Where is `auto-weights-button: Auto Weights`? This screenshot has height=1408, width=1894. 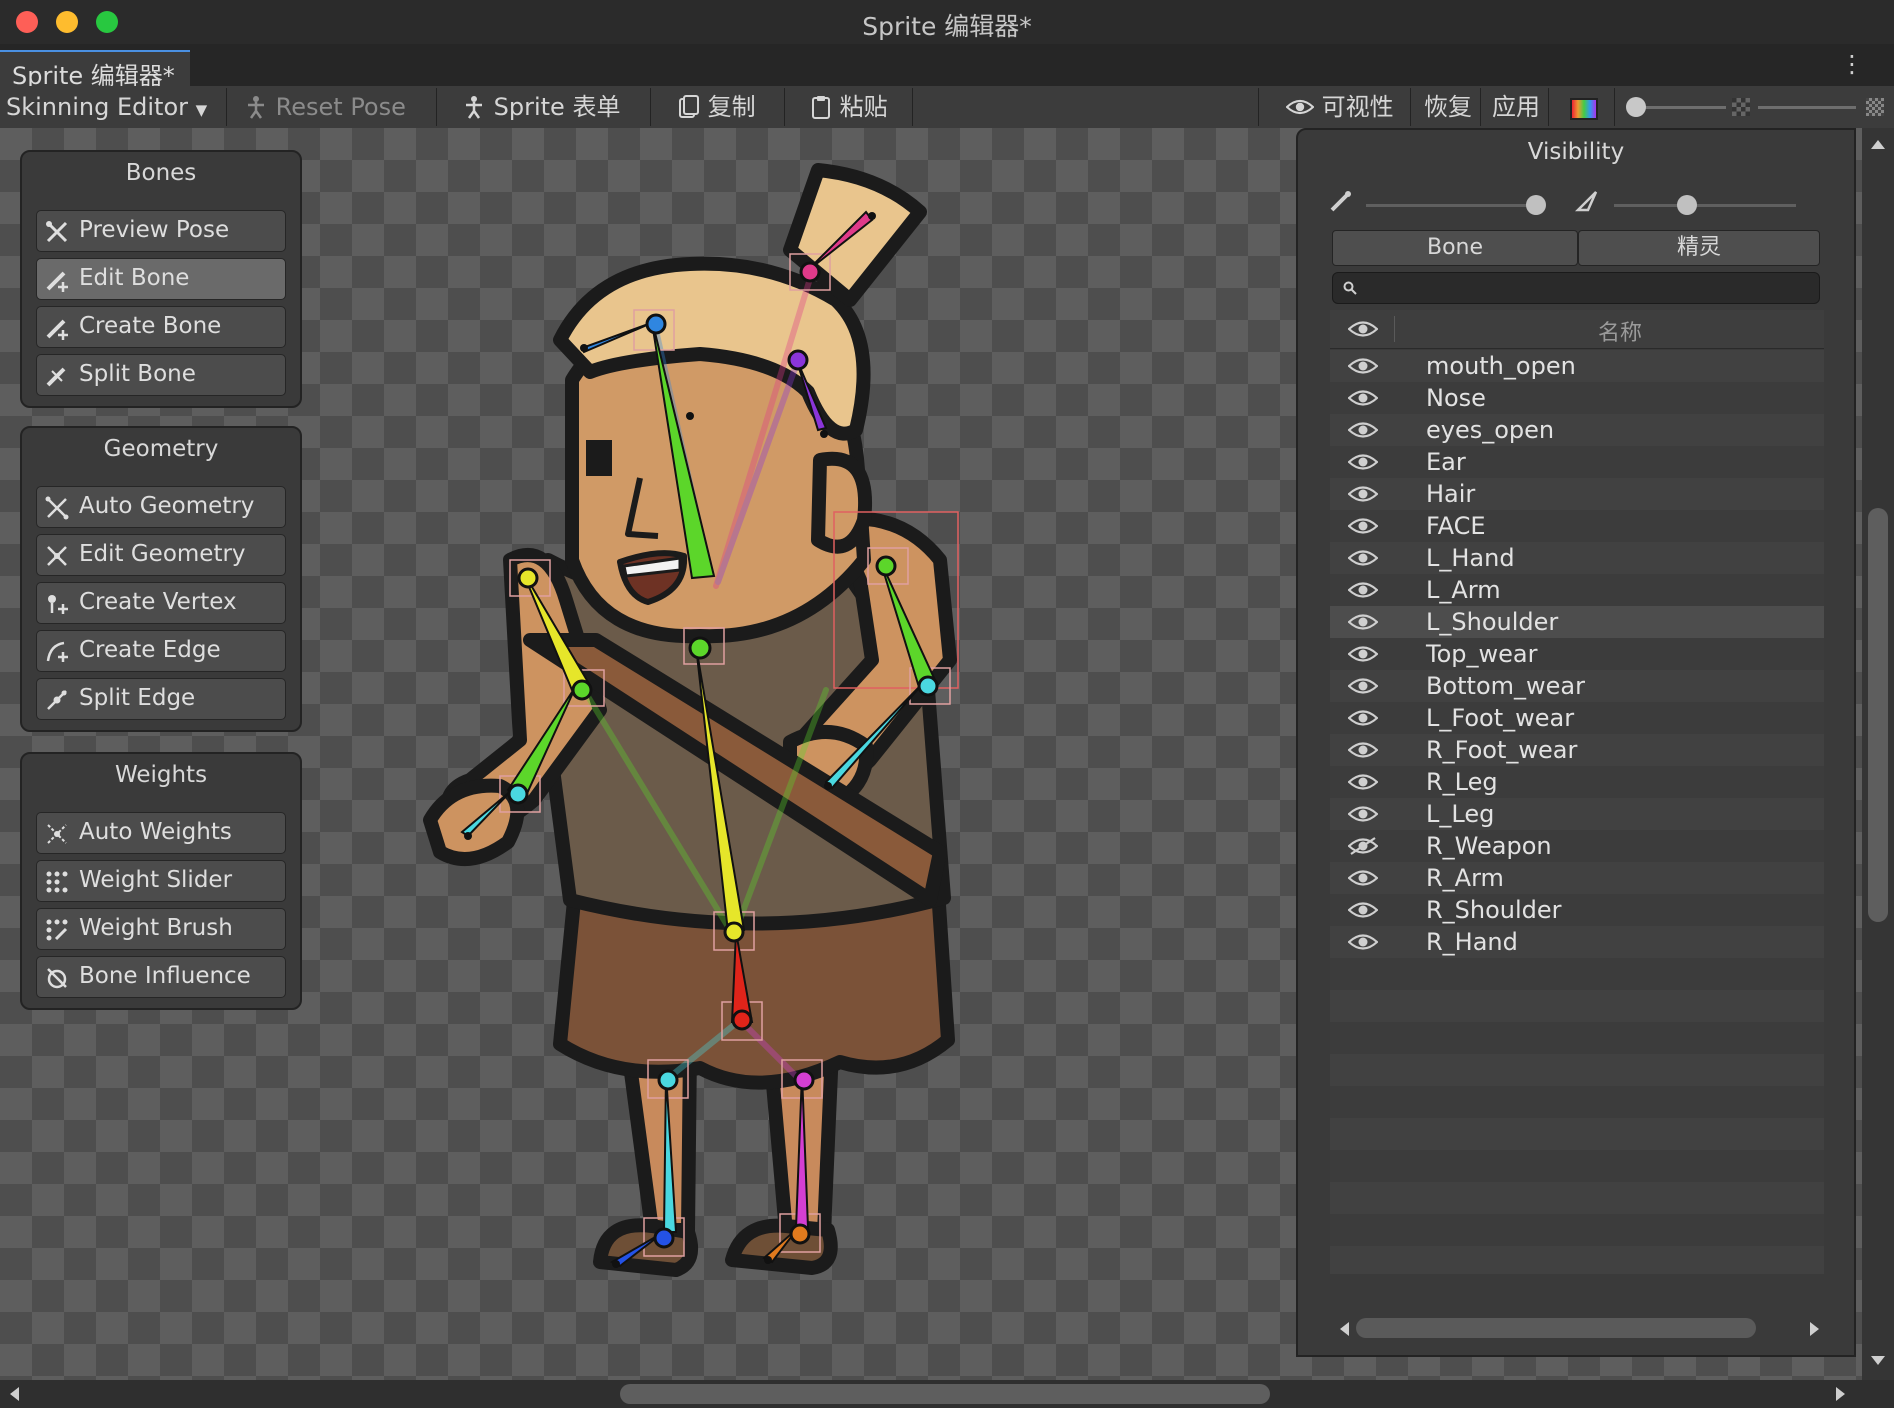
auto-weights-button: Auto Weights is located at coordinates (161, 833).